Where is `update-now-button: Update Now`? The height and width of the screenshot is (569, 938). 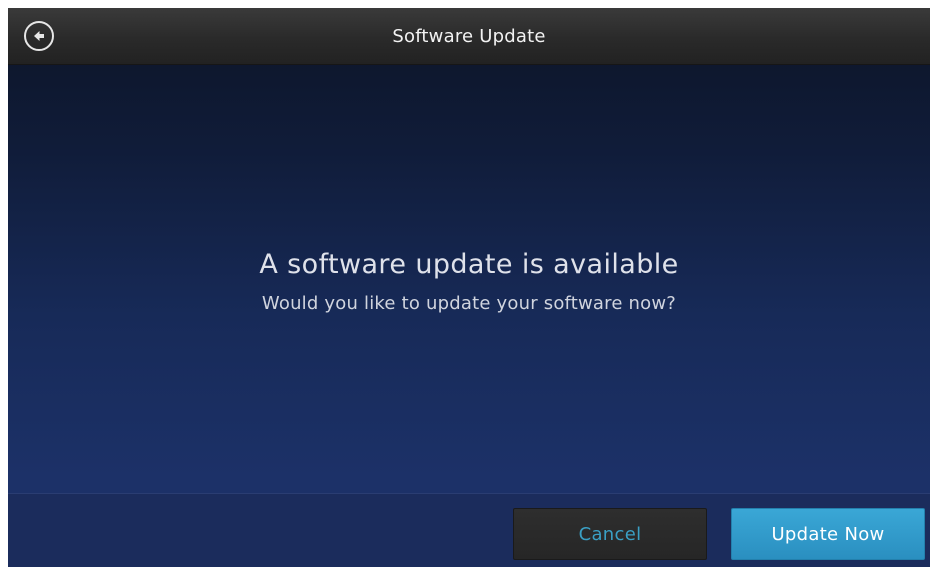
update-now-button: Update Now is located at coordinates (828, 534).